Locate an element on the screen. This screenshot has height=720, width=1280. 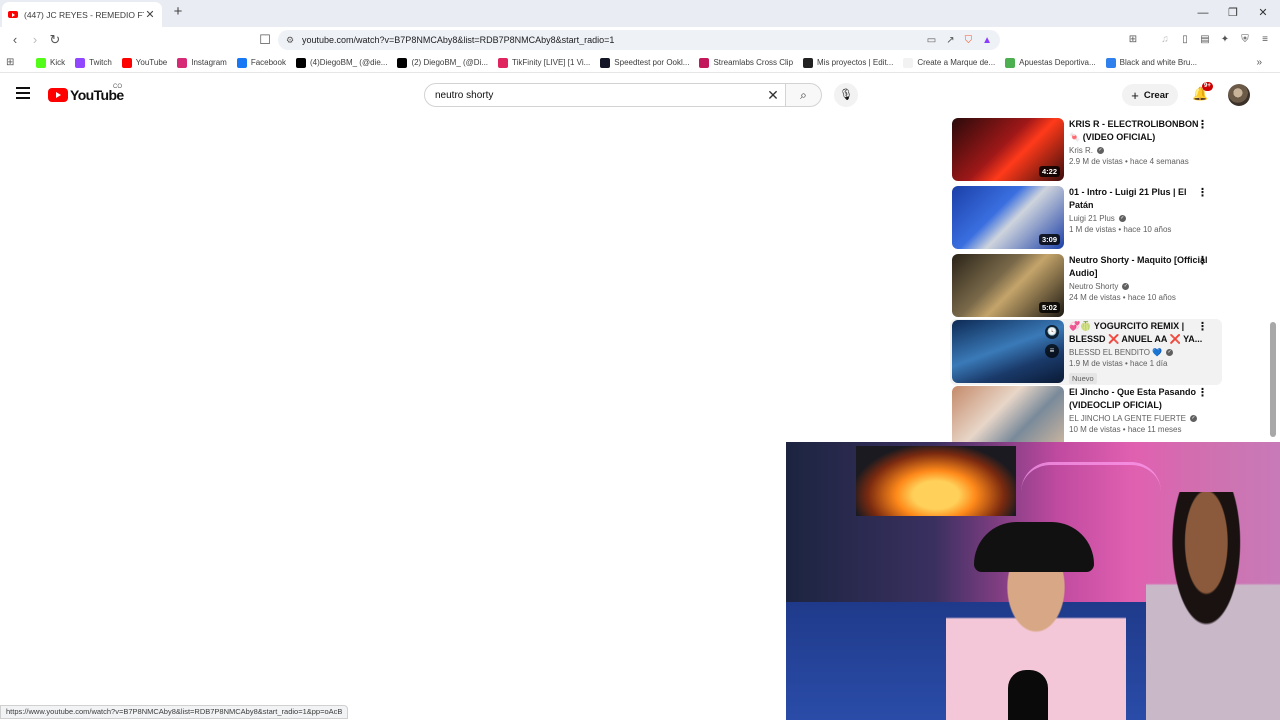
channel-name: Luigi 21 Plus ✓ is located at coordinates (1139, 218).